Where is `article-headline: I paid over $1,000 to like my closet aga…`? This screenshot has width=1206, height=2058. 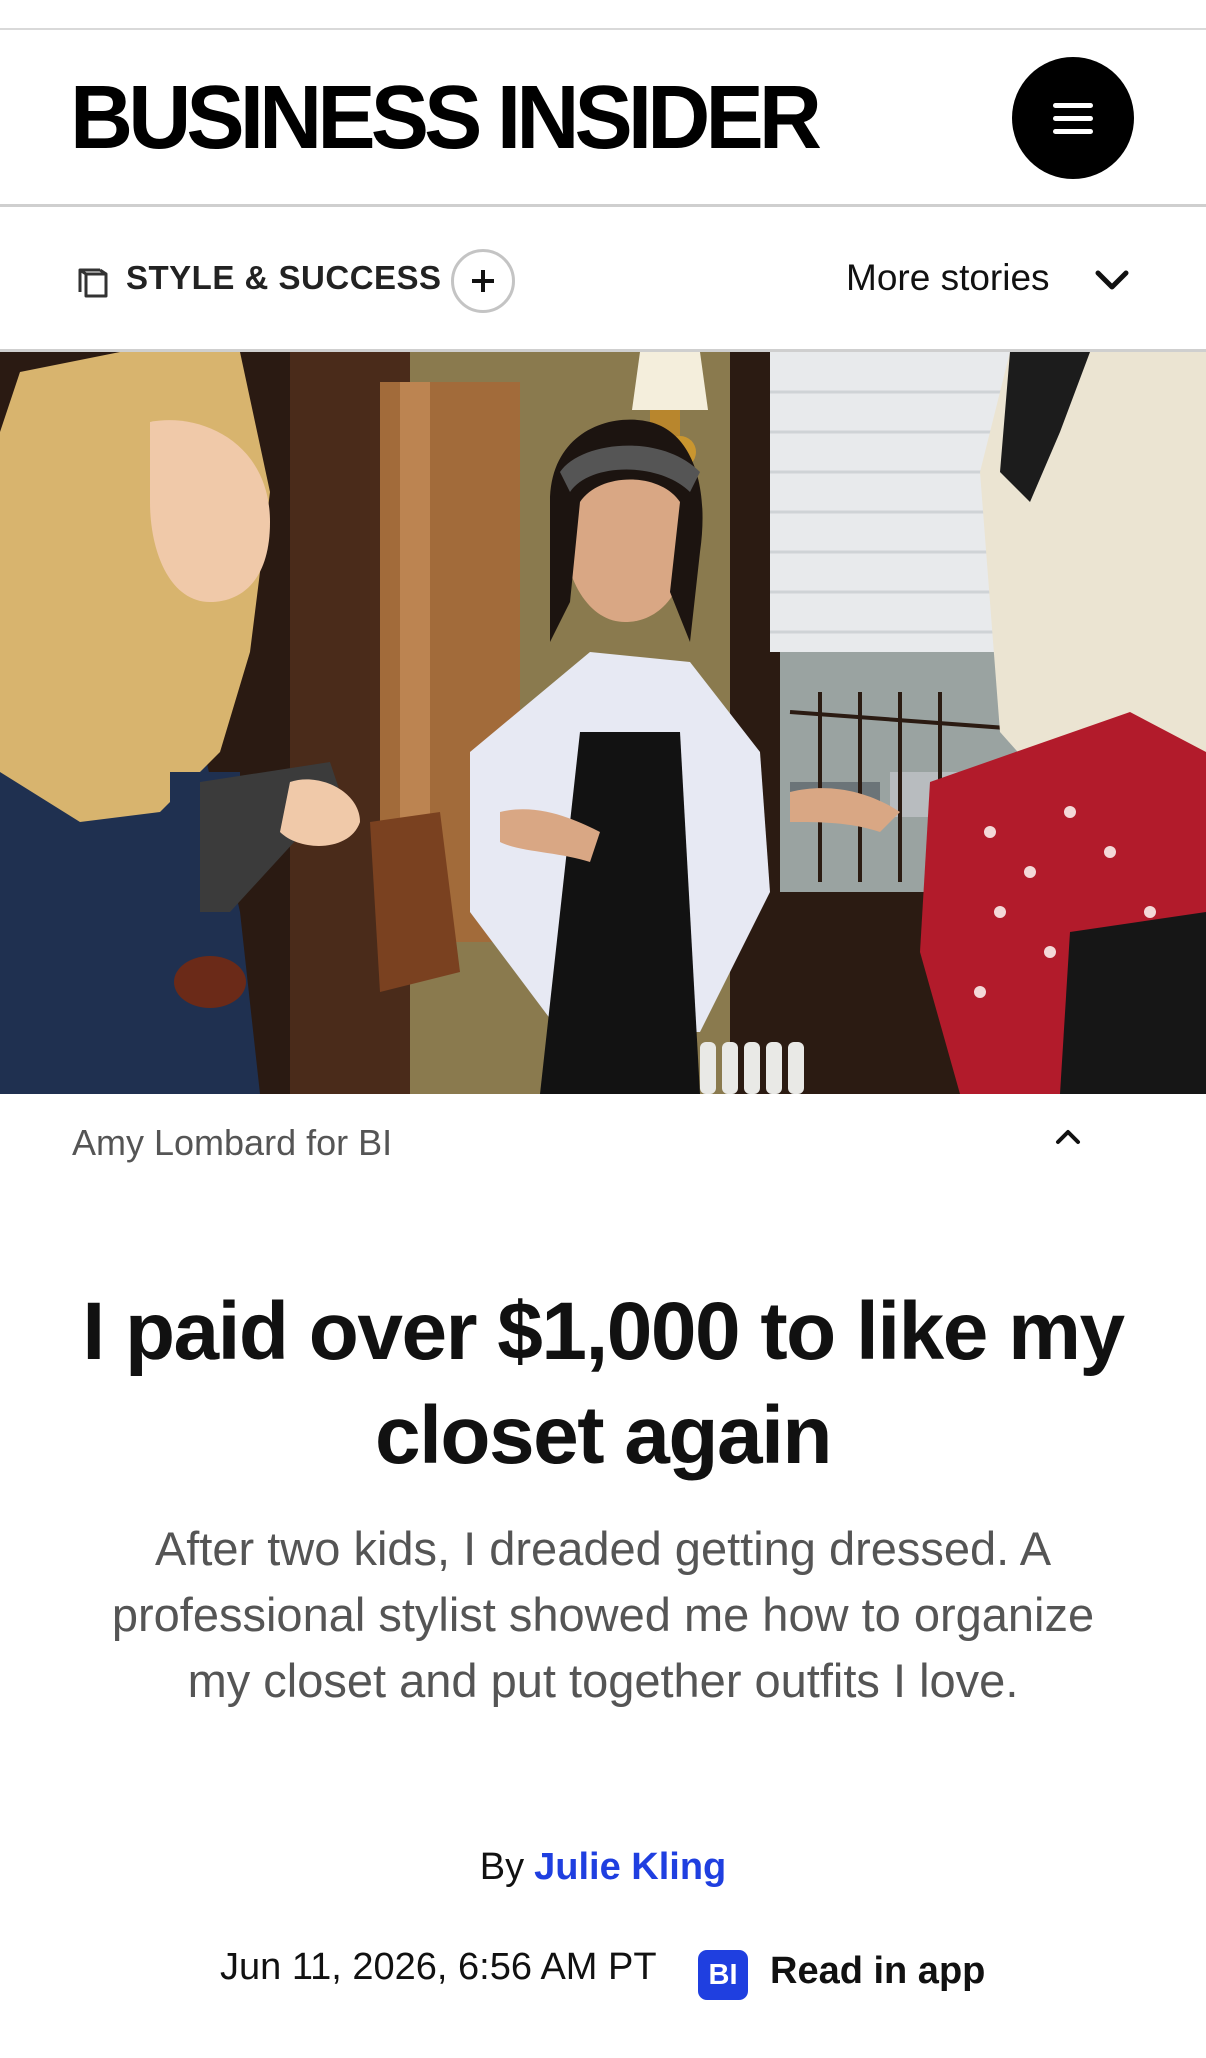
article-headline: I paid over $1,000 to like my closet aga… is located at coordinates (603, 1383).